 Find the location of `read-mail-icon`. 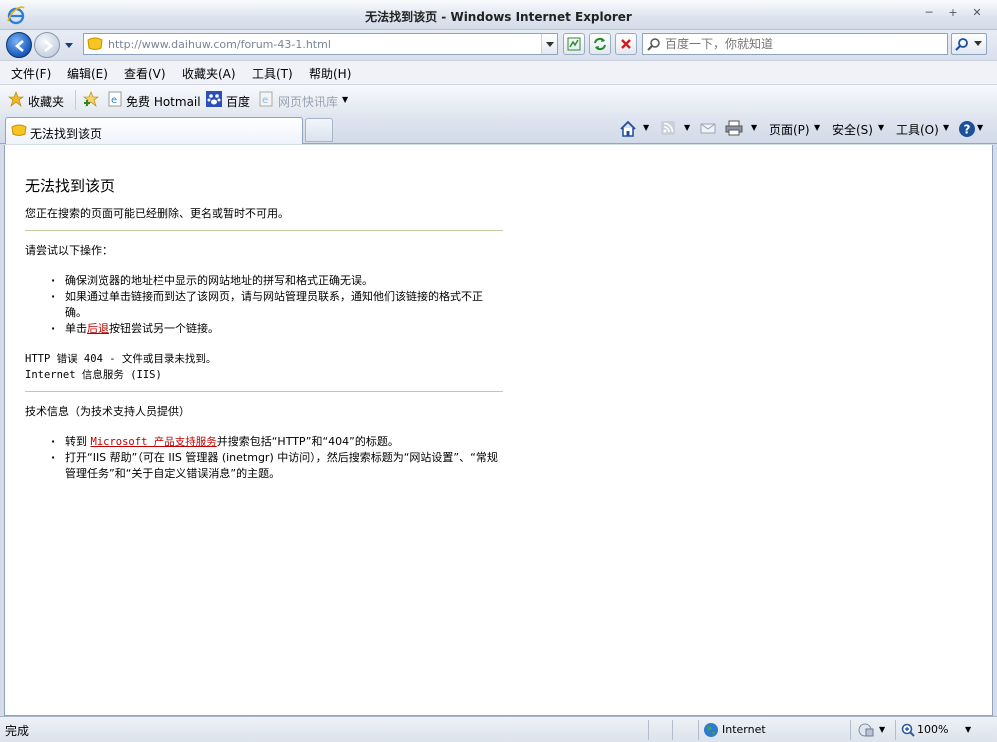

read-mail-icon is located at coordinates (708, 128).